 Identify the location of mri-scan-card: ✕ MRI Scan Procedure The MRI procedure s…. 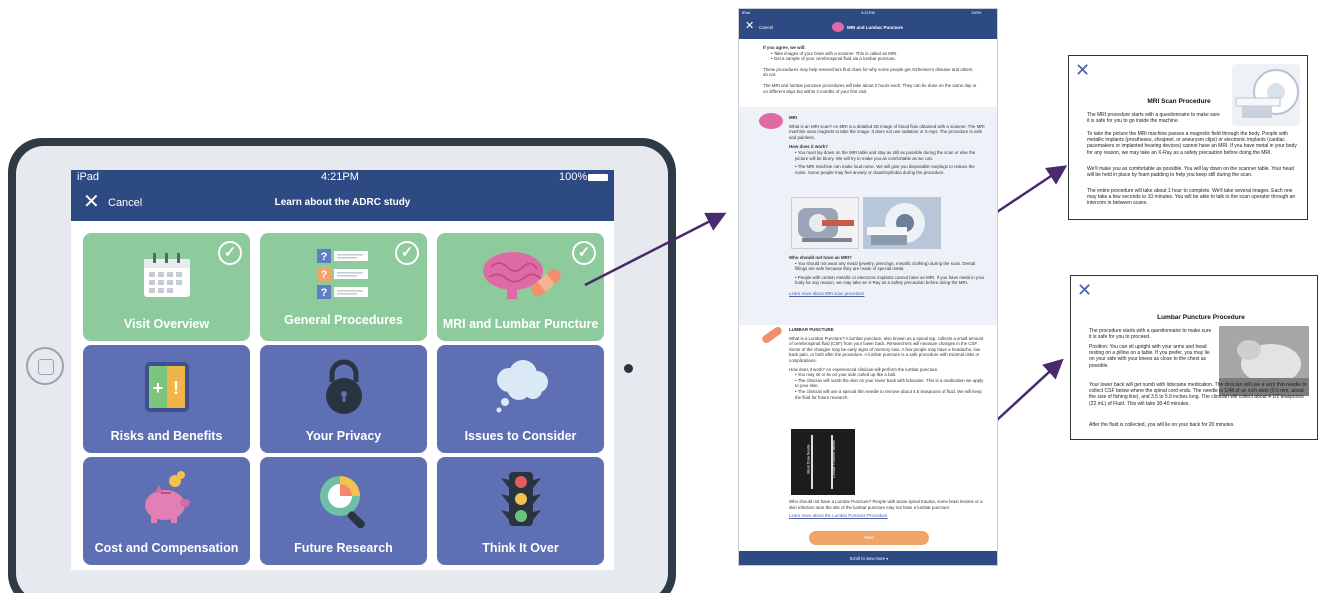
(1188, 137).